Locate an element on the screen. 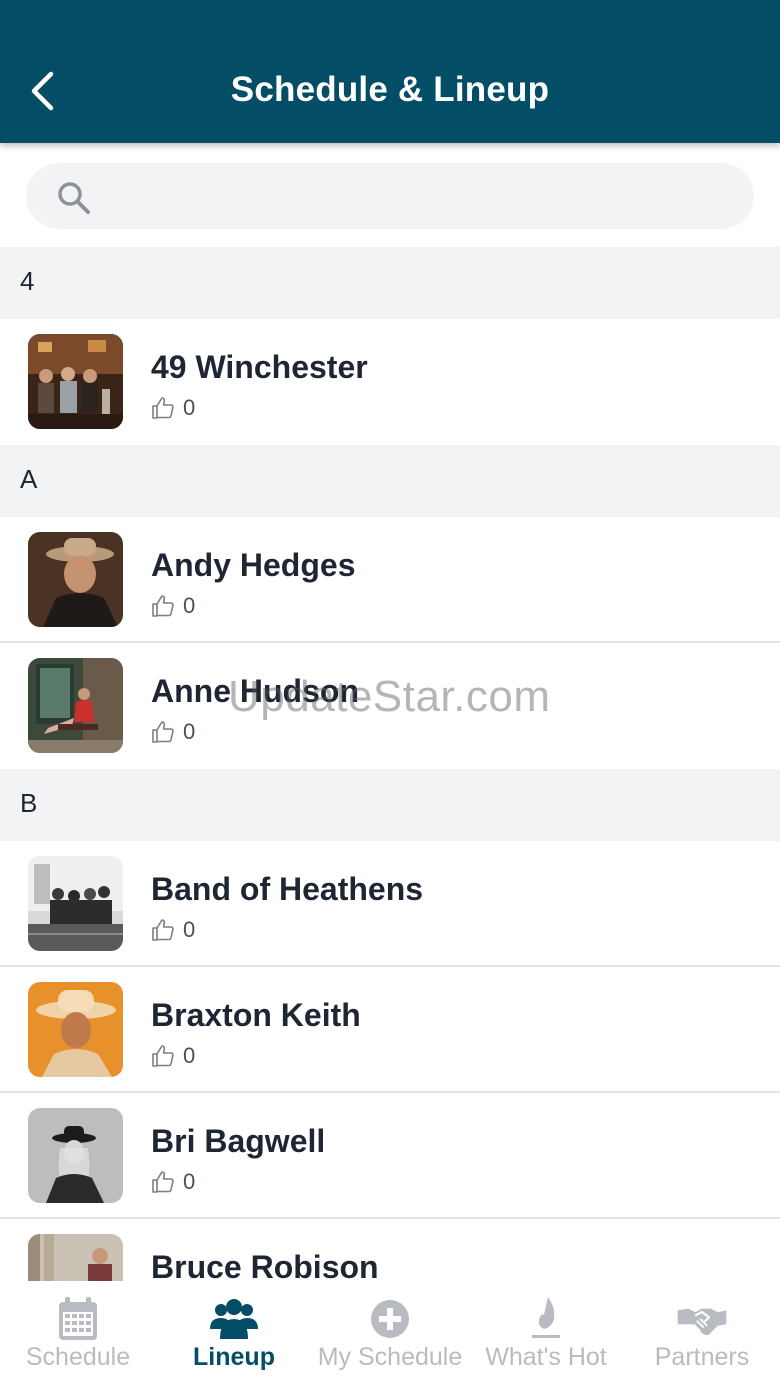 The height and width of the screenshot is (1387, 780). search-bar is located at coordinates (390, 195).